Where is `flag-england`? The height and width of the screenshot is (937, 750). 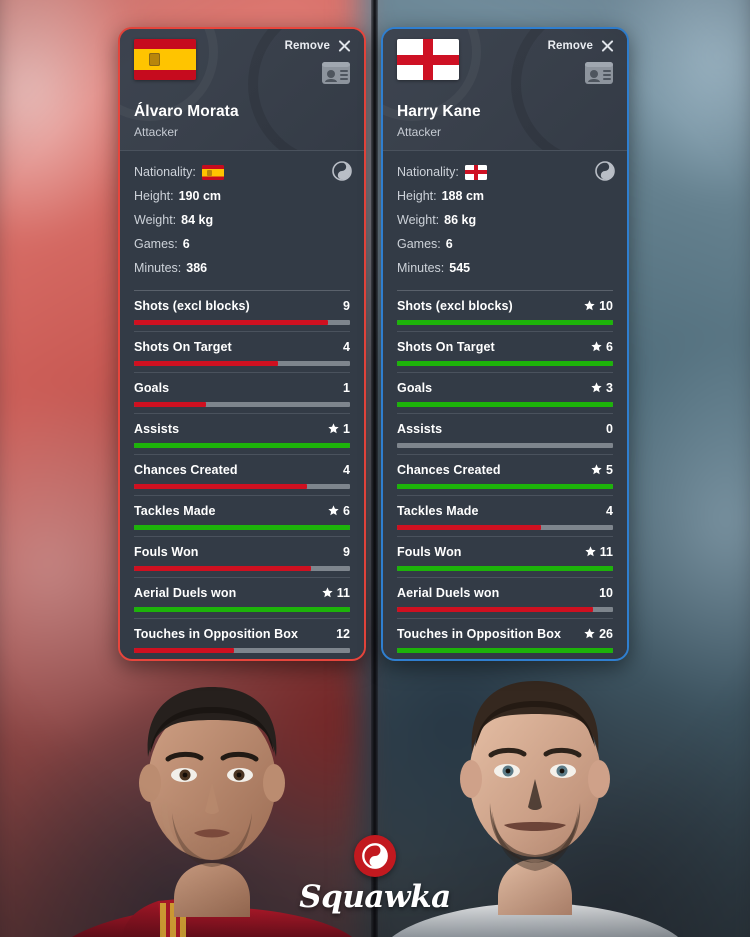
flag-england is located at coordinates (428, 59).